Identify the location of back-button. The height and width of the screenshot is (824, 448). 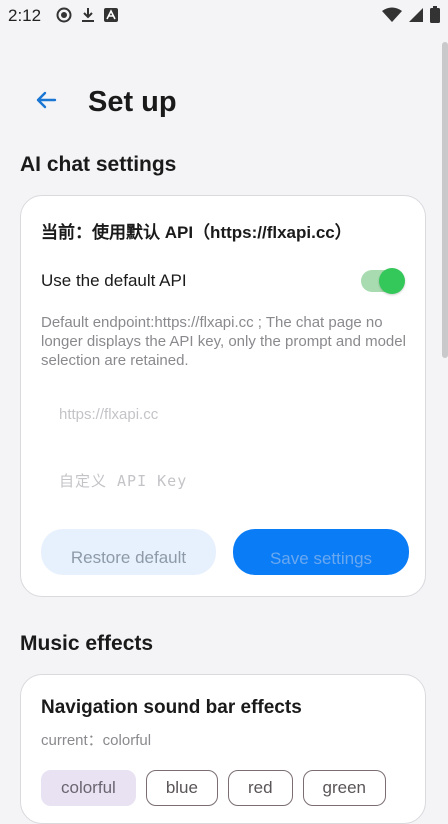
(46, 100).